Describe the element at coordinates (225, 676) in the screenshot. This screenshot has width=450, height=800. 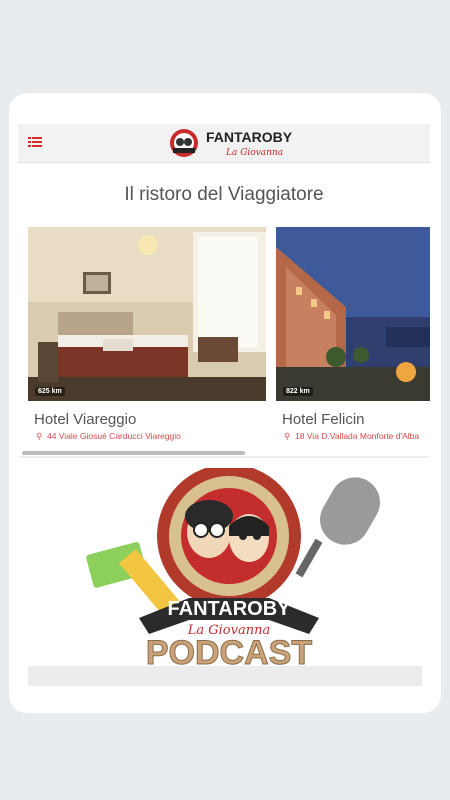
I see `banner-footer-strip` at that location.